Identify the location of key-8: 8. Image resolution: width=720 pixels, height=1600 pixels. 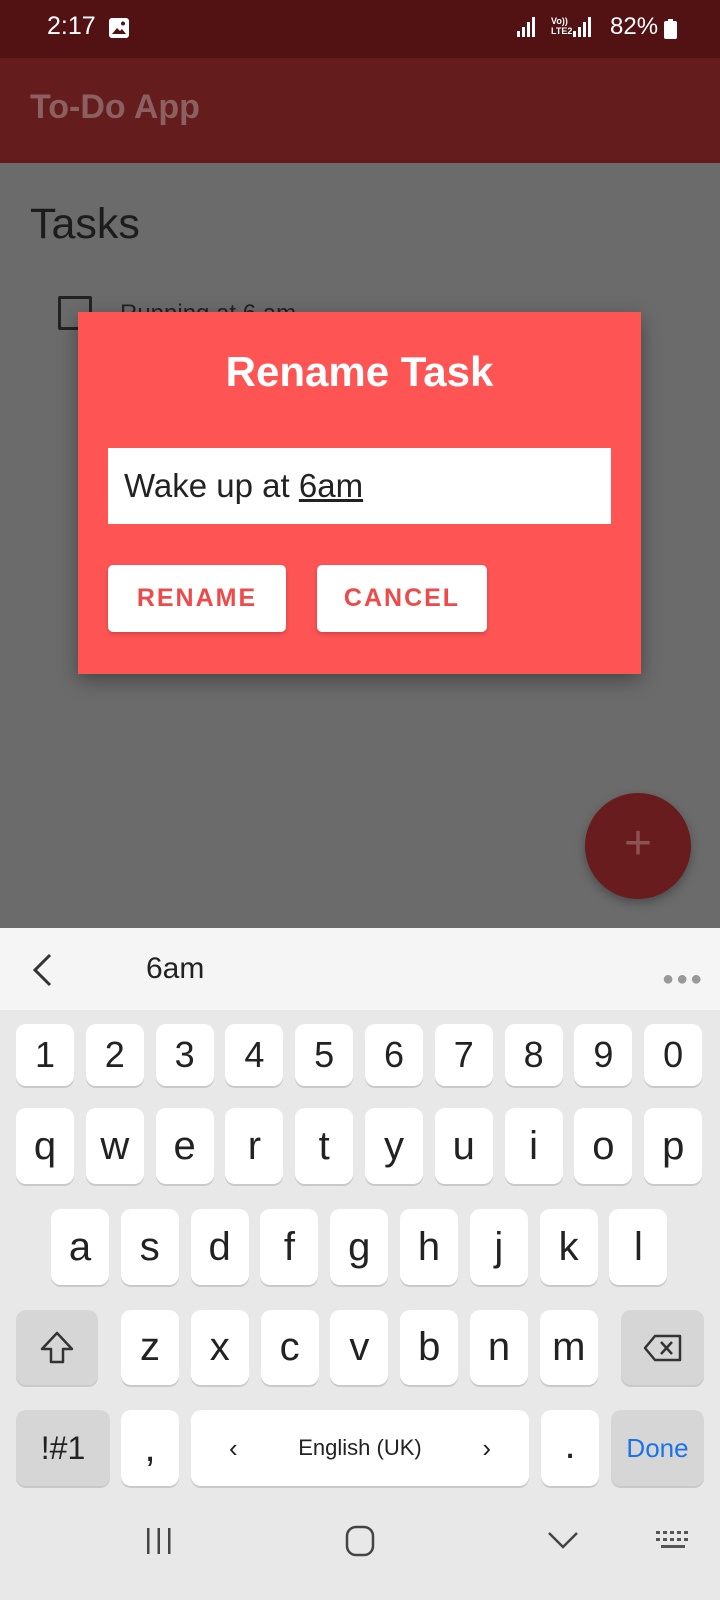
(533, 1055).